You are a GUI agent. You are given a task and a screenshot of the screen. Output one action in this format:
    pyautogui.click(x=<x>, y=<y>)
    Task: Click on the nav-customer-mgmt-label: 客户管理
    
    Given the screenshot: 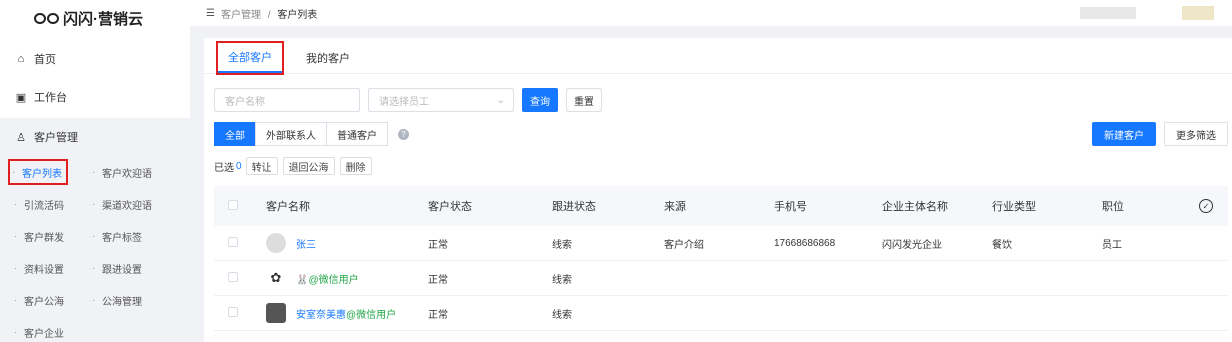 What is the action you would take?
    pyautogui.click(x=56, y=138)
    